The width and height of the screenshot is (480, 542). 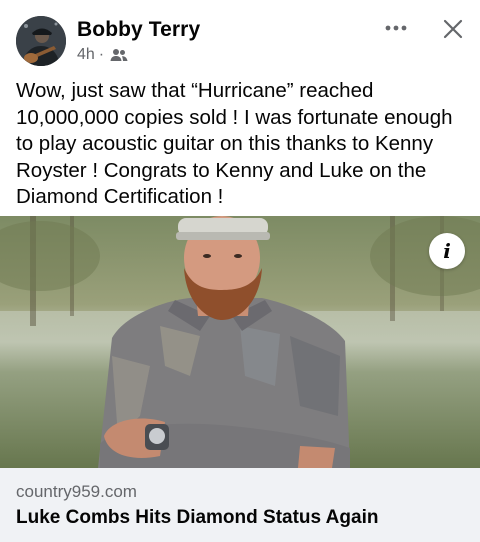 I want to click on link-preview-footer, so click(x=240, y=505).